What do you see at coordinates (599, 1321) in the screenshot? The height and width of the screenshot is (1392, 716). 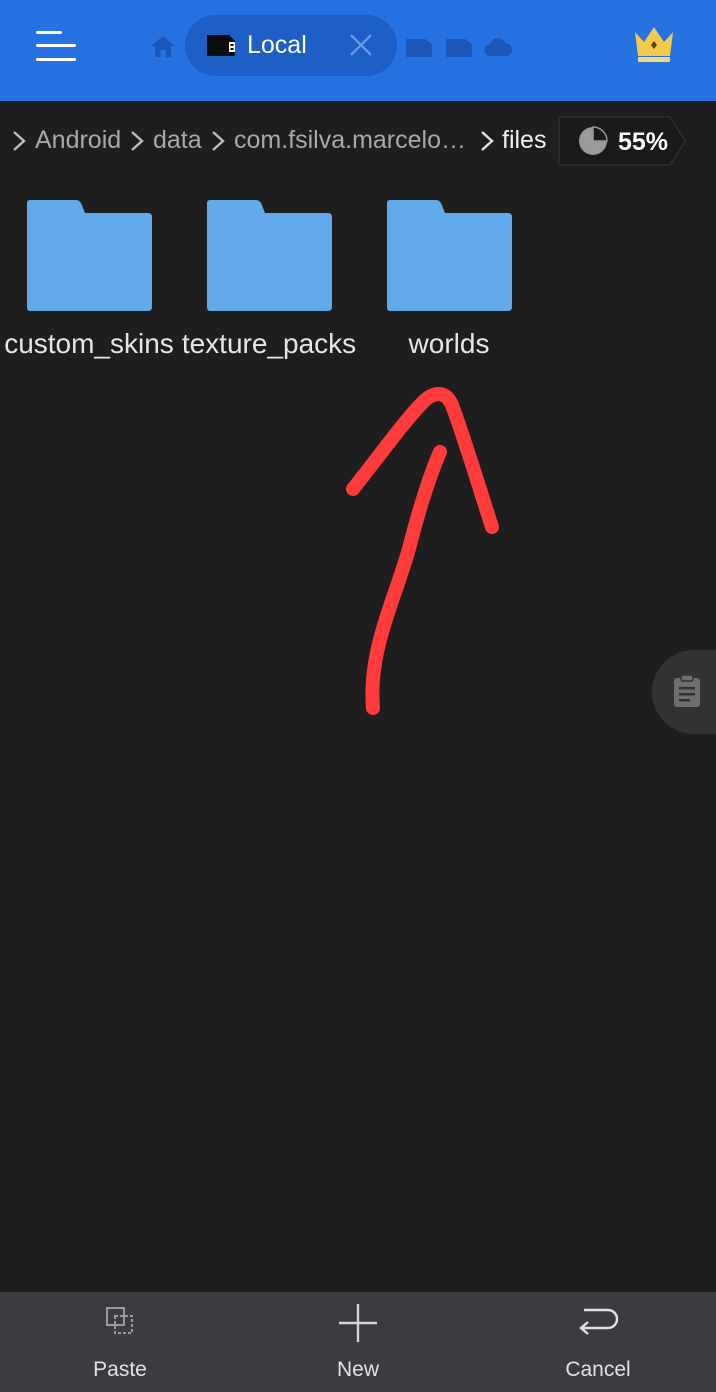 I see `undo-return-icon` at bounding box center [599, 1321].